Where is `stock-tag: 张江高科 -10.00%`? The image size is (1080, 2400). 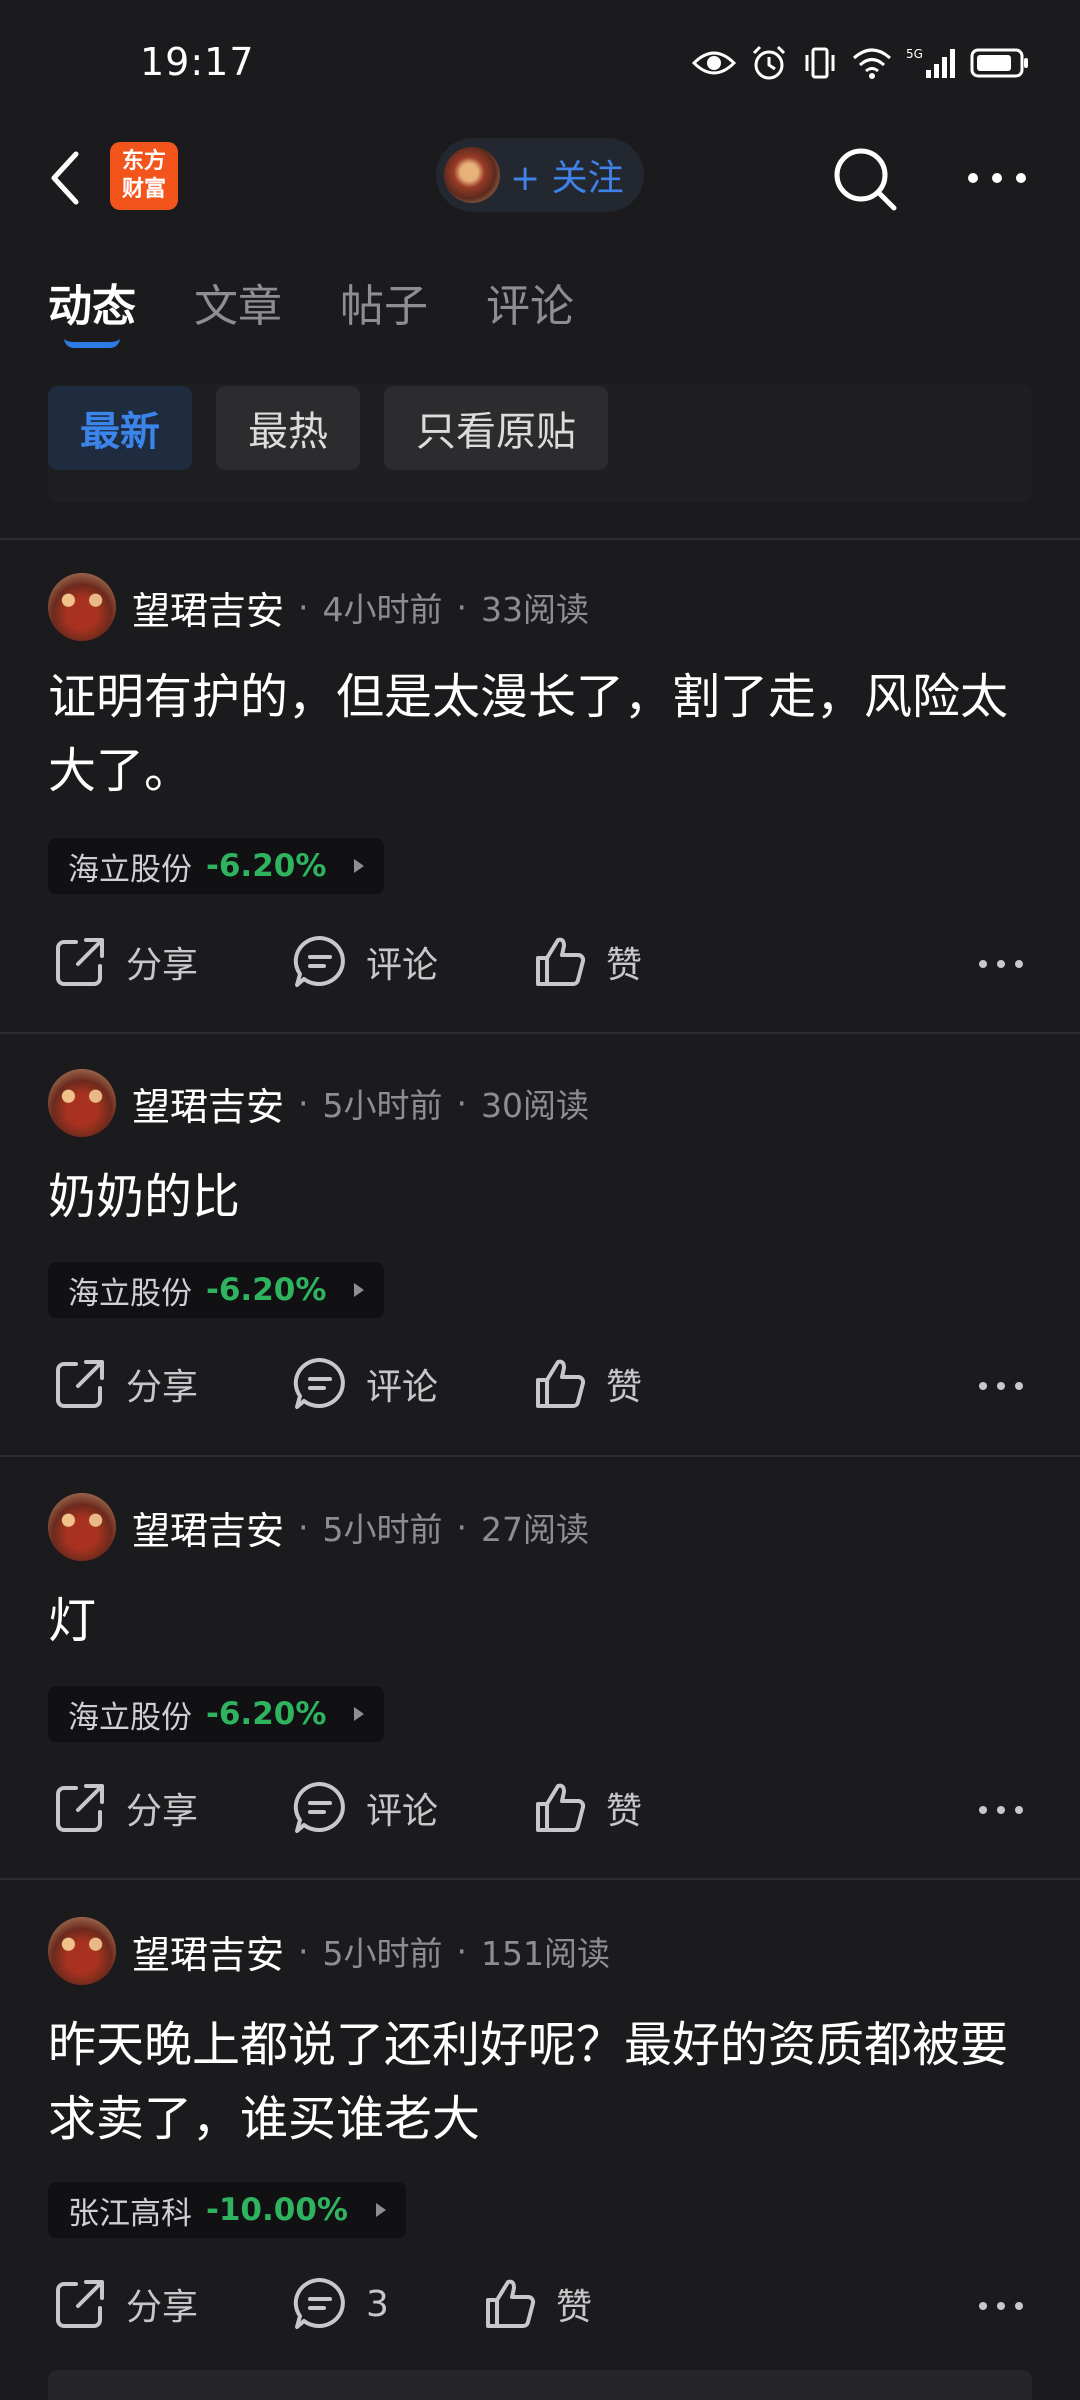 stock-tag: 张江高科 -10.00% is located at coordinates (227, 2210).